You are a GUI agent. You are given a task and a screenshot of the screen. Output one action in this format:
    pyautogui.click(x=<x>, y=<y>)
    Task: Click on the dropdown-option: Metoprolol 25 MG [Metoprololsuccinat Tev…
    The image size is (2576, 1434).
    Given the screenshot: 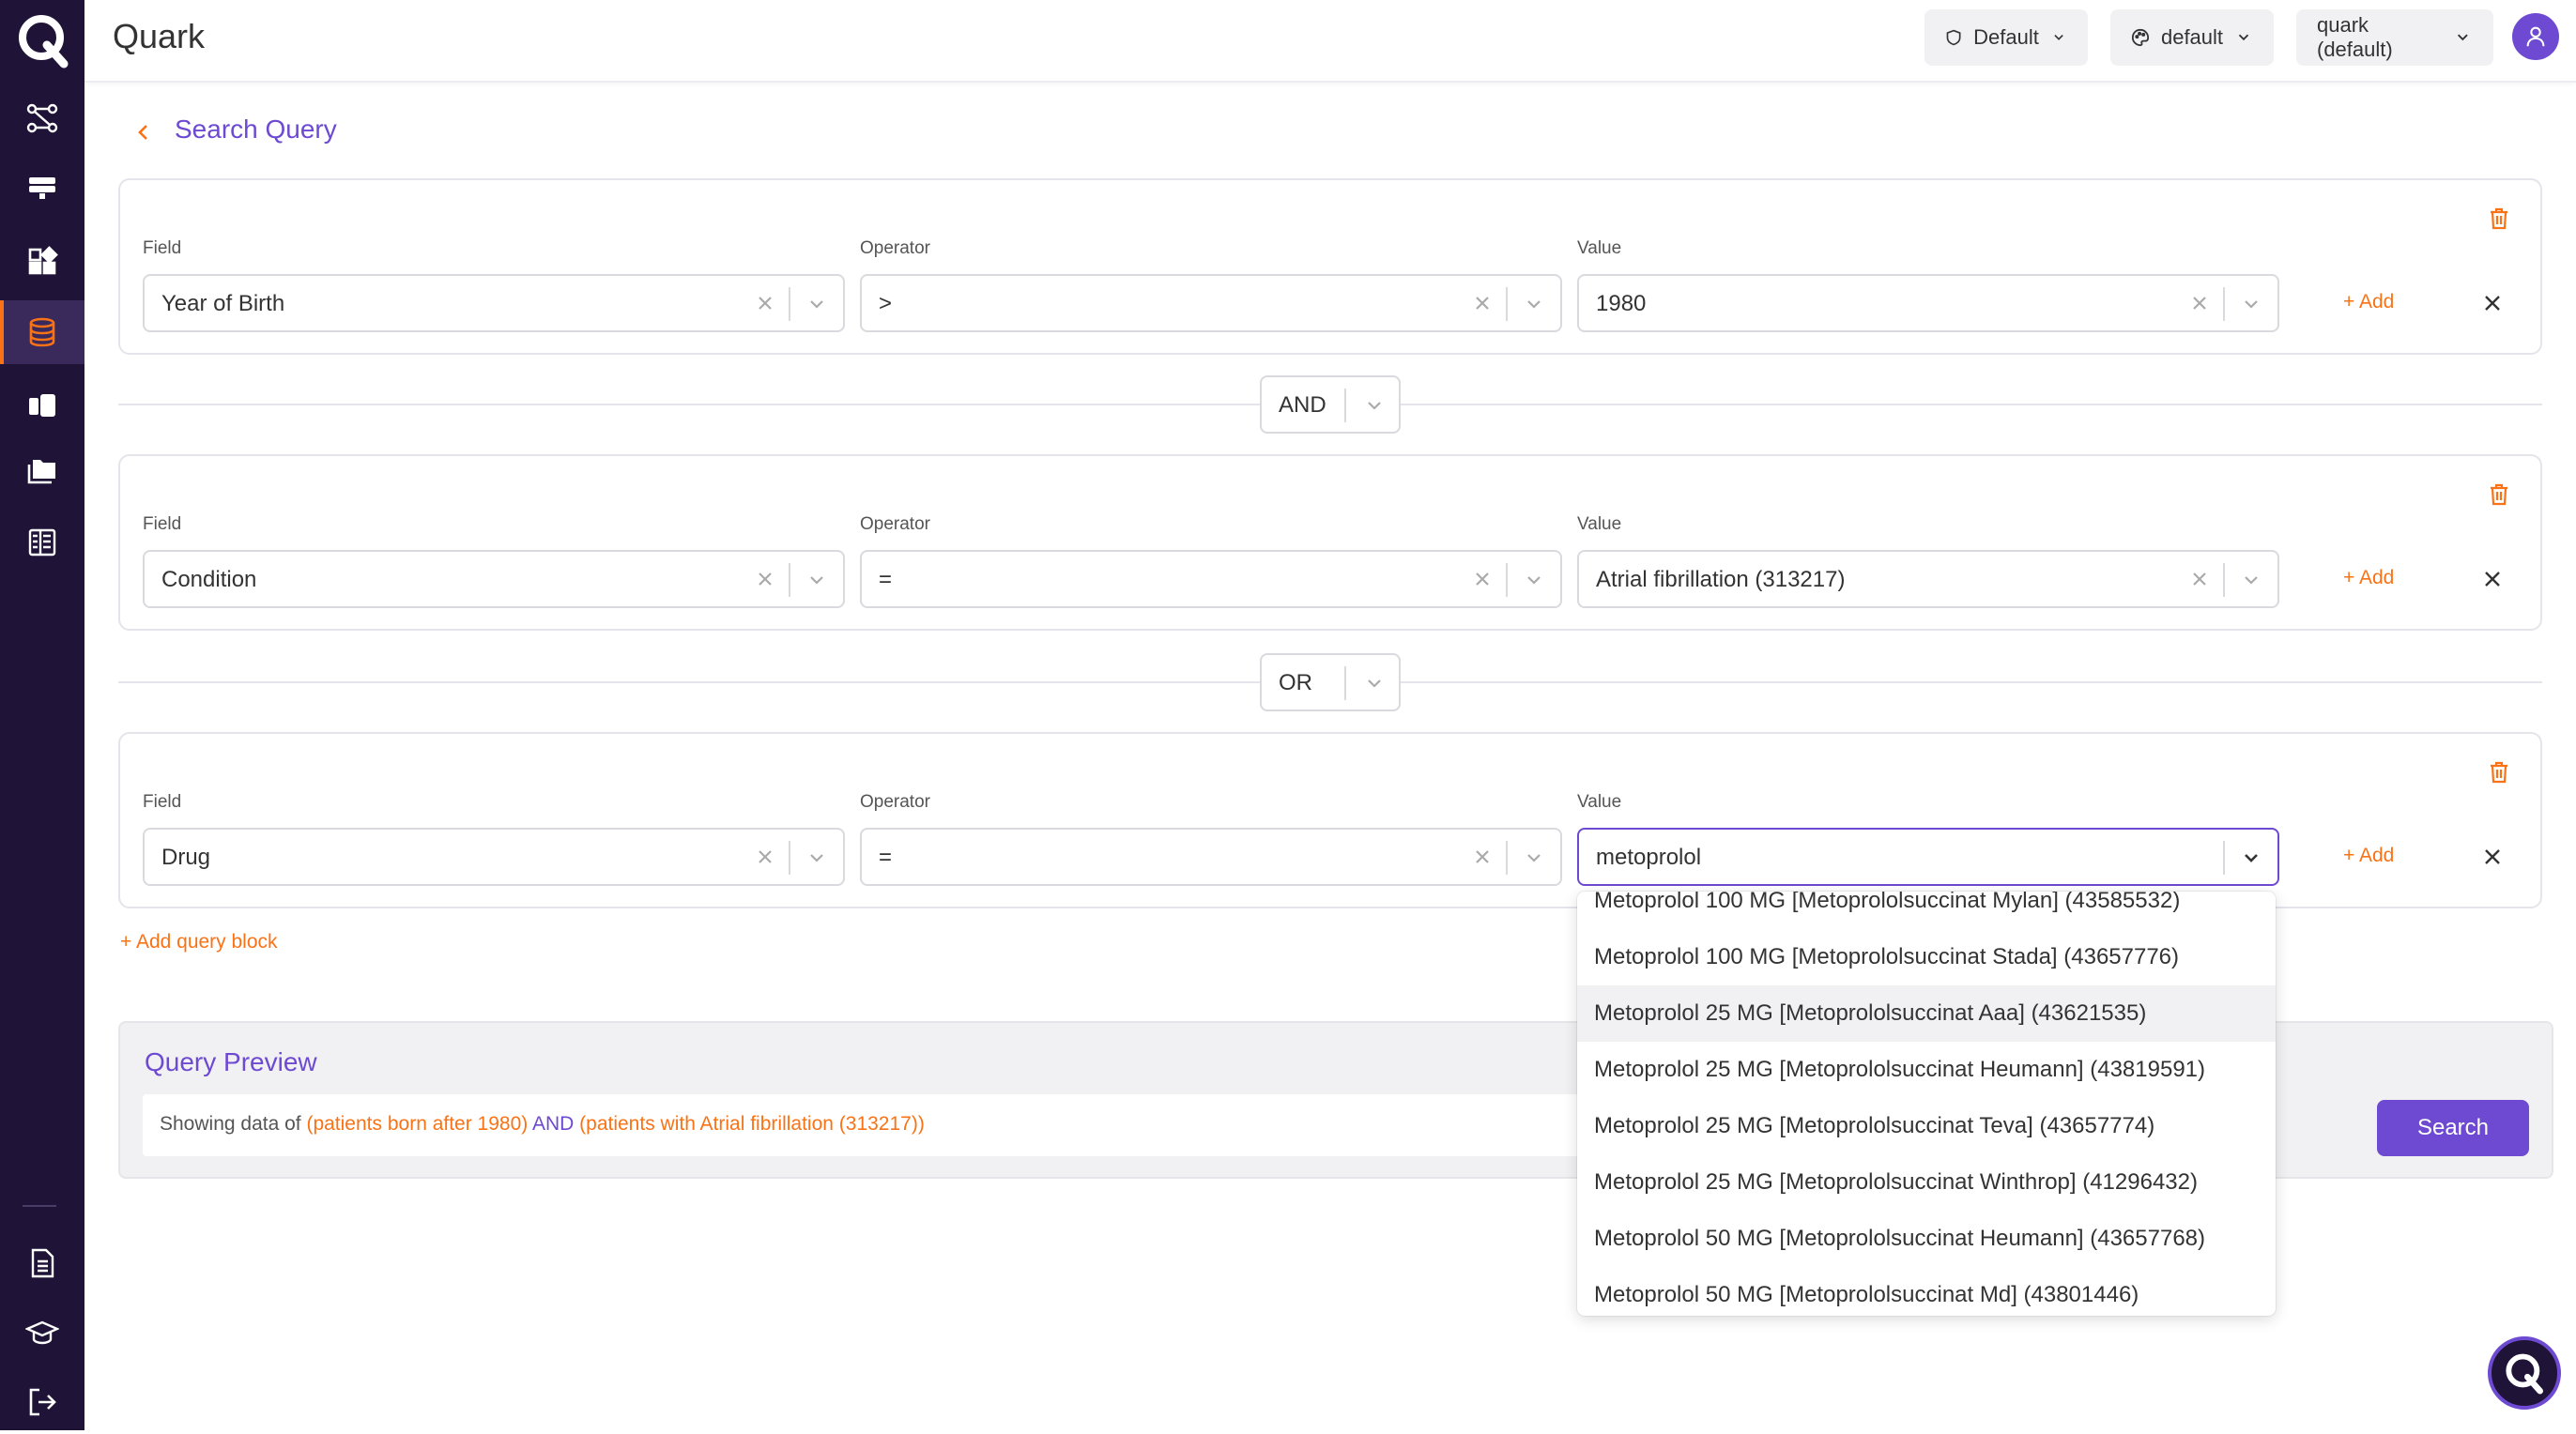 What is the action you would take?
    pyautogui.click(x=1926, y=1126)
    